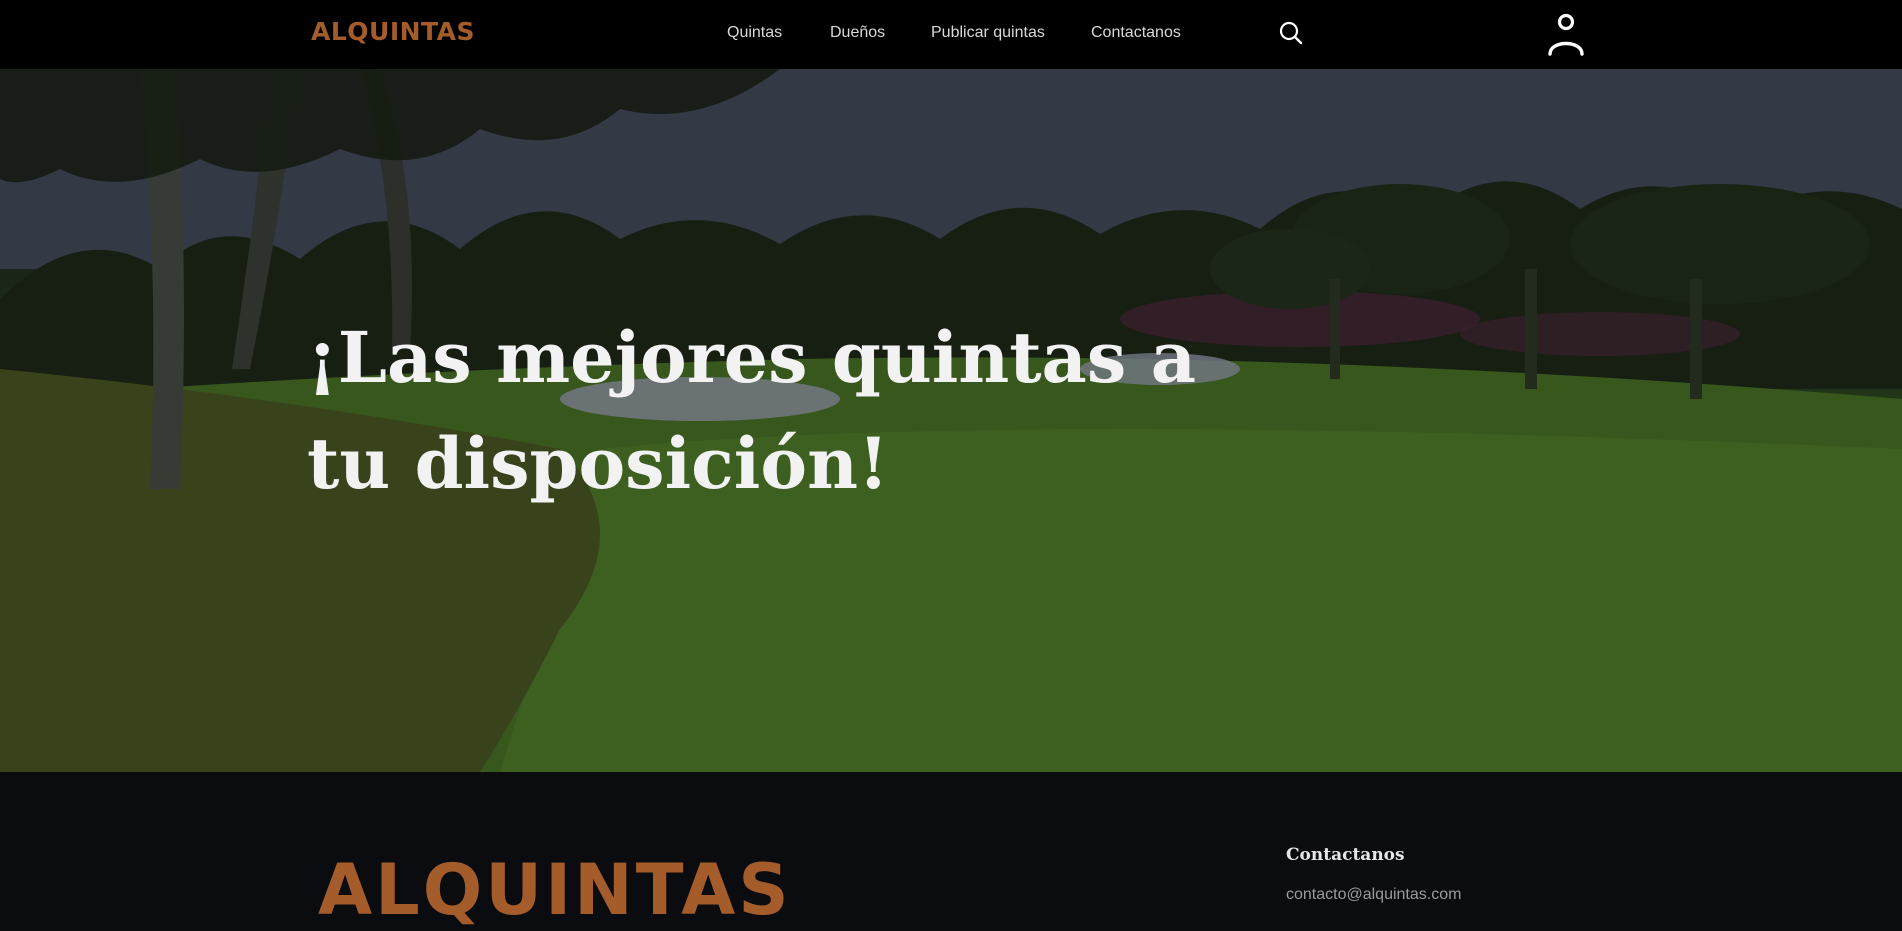  Describe the element at coordinates (1373, 895) in the screenshot. I see `footer-email-link: contacto@alquintas.com` at that location.